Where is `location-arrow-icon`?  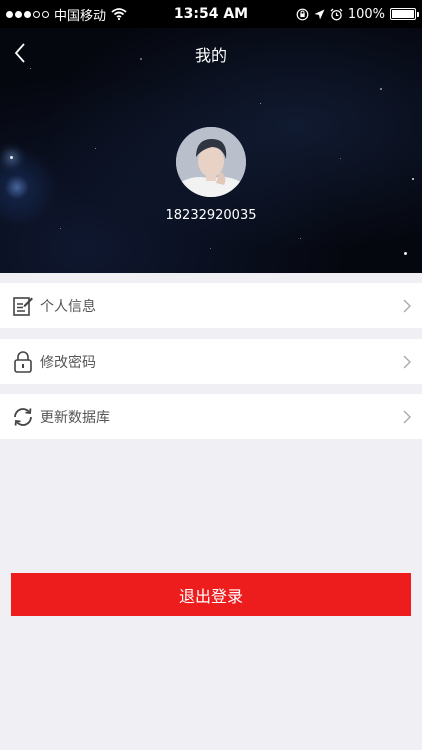
location-arrow-icon is located at coordinates (319, 14).